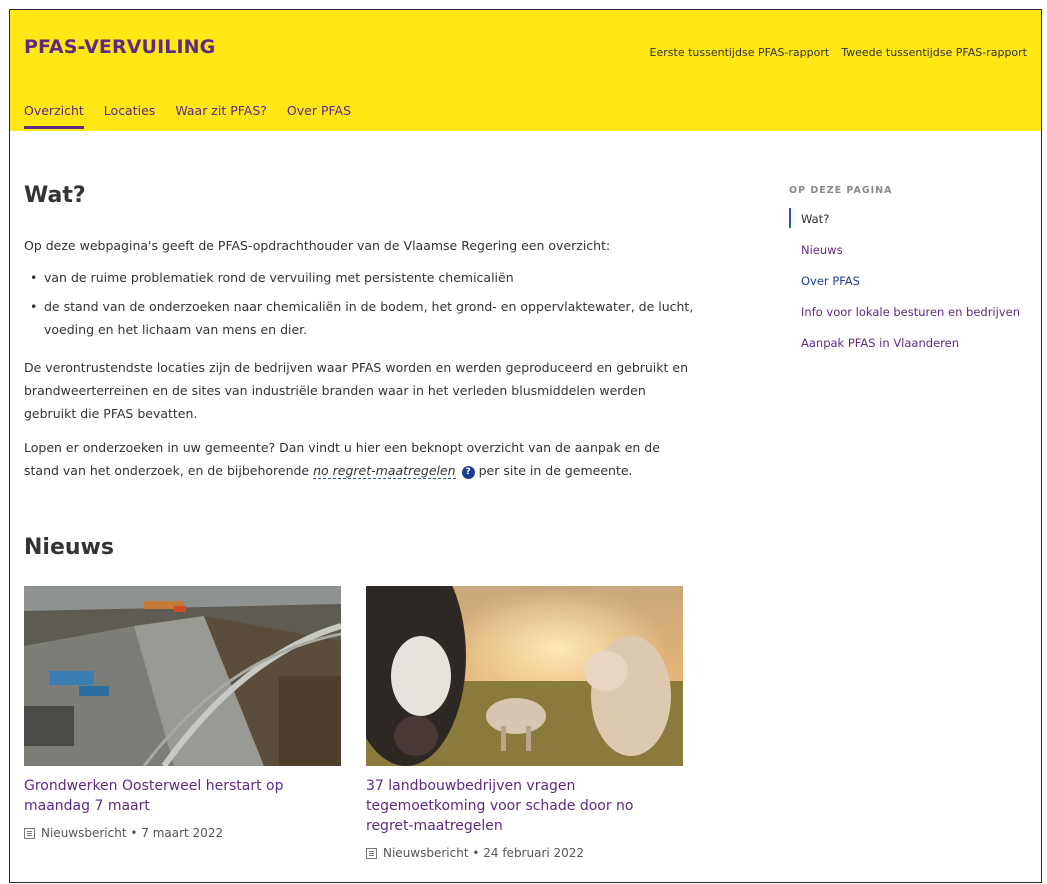 This screenshot has width=1047, height=884. What do you see at coordinates (909, 250) in the screenshot?
I see `toc-item-nieuws: Nieuws` at bounding box center [909, 250].